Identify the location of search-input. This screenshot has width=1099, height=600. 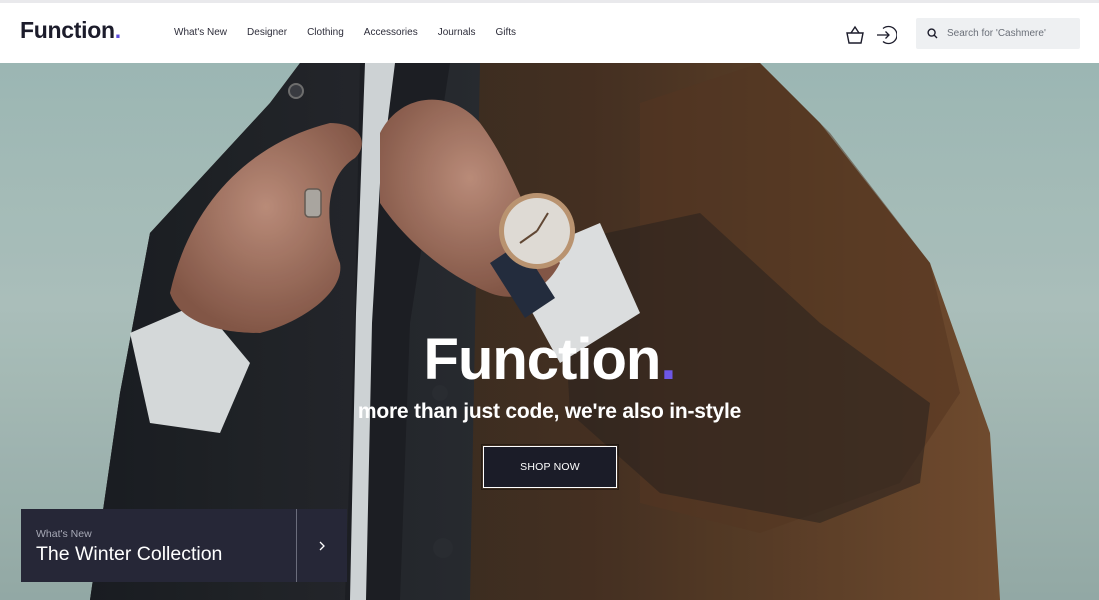
(1009, 33).